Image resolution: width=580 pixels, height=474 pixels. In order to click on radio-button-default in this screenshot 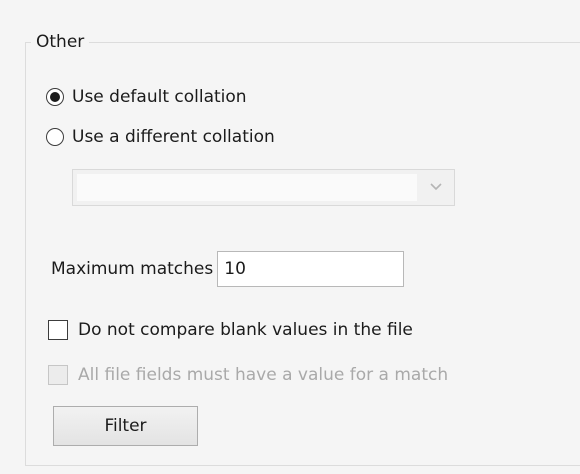, I will do `click(55, 97)`.